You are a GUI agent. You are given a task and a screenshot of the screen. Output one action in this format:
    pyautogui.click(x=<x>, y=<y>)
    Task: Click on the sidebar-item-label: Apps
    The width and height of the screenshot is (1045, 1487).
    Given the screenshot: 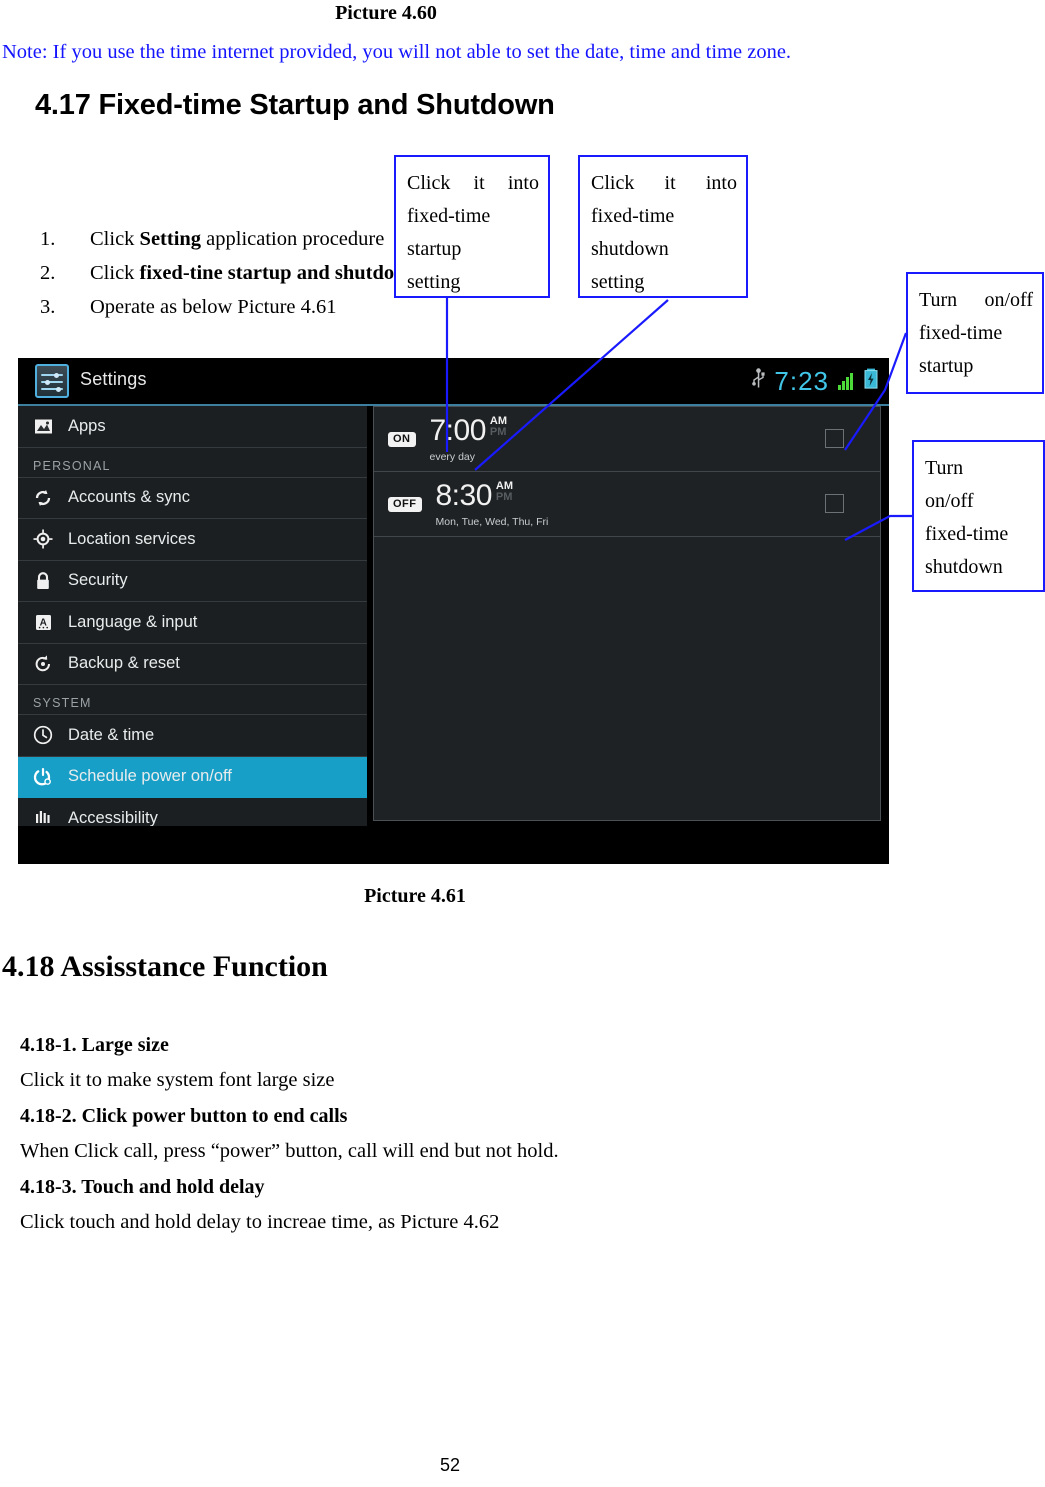 What is the action you would take?
    pyautogui.click(x=87, y=425)
    